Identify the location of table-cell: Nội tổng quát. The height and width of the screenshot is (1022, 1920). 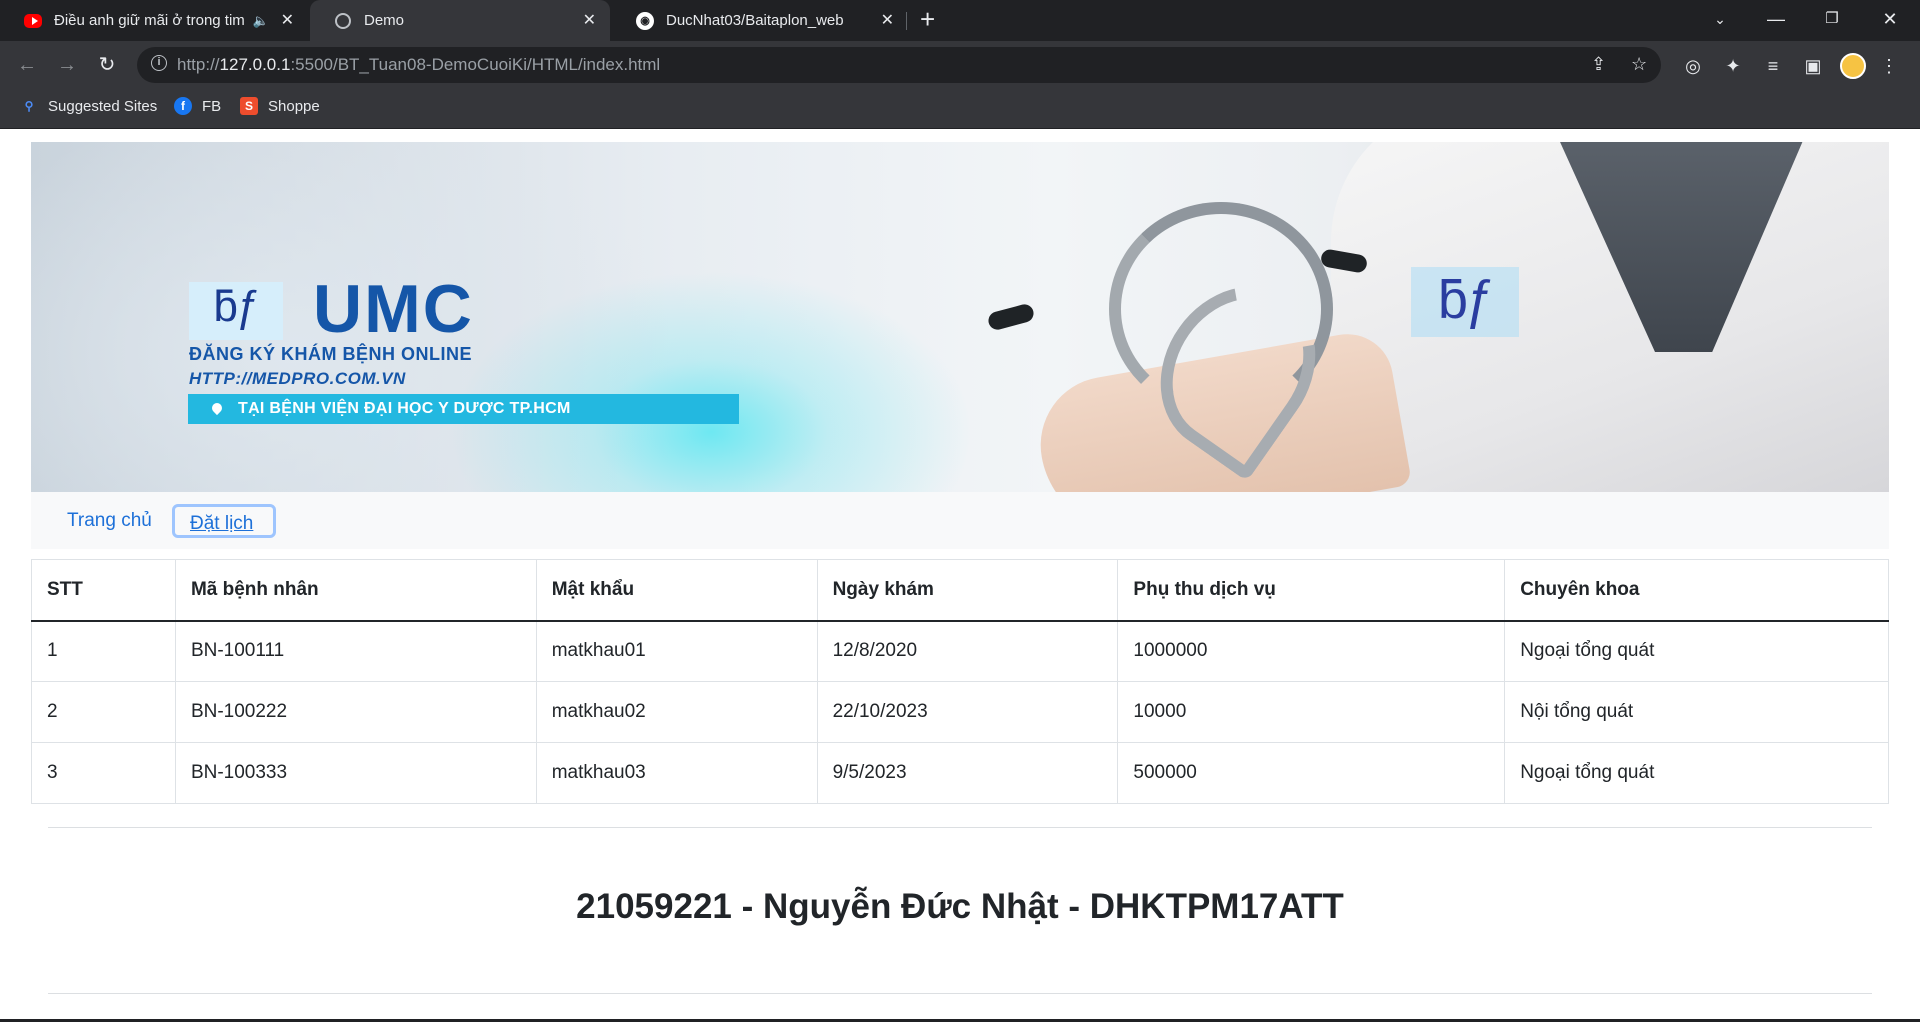
(1696, 712).